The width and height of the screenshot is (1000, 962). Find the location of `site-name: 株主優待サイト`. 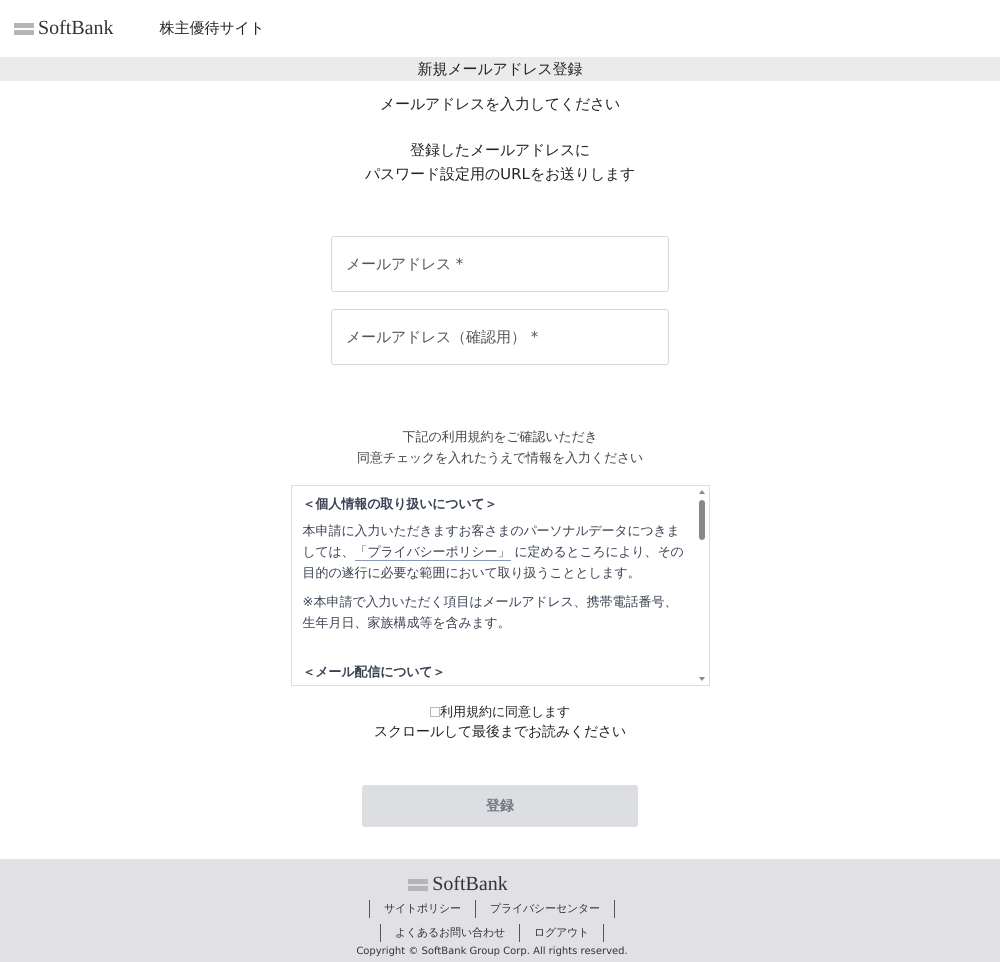

site-name: 株主優待サイト is located at coordinates (212, 28).